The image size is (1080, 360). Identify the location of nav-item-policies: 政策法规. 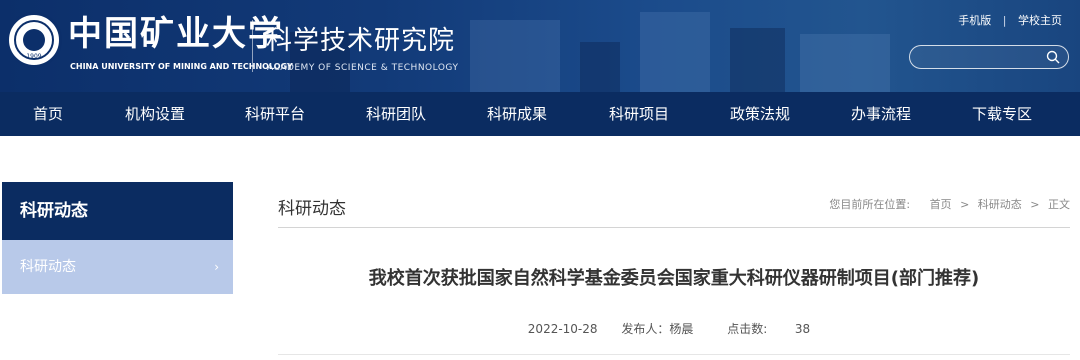
(760, 114).